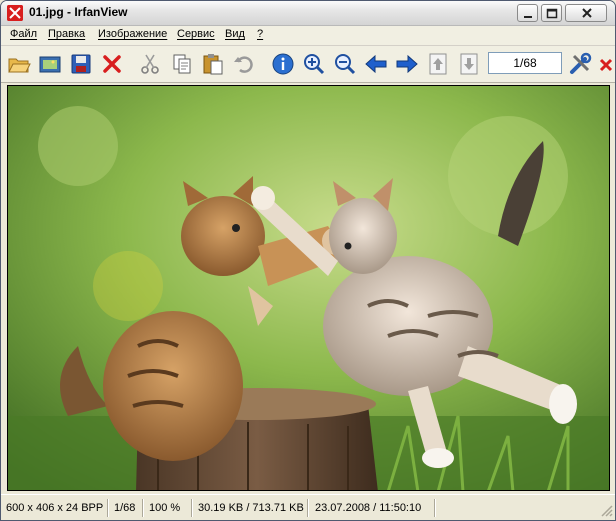  I want to click on resize-grip-icon, so click(606, 510).